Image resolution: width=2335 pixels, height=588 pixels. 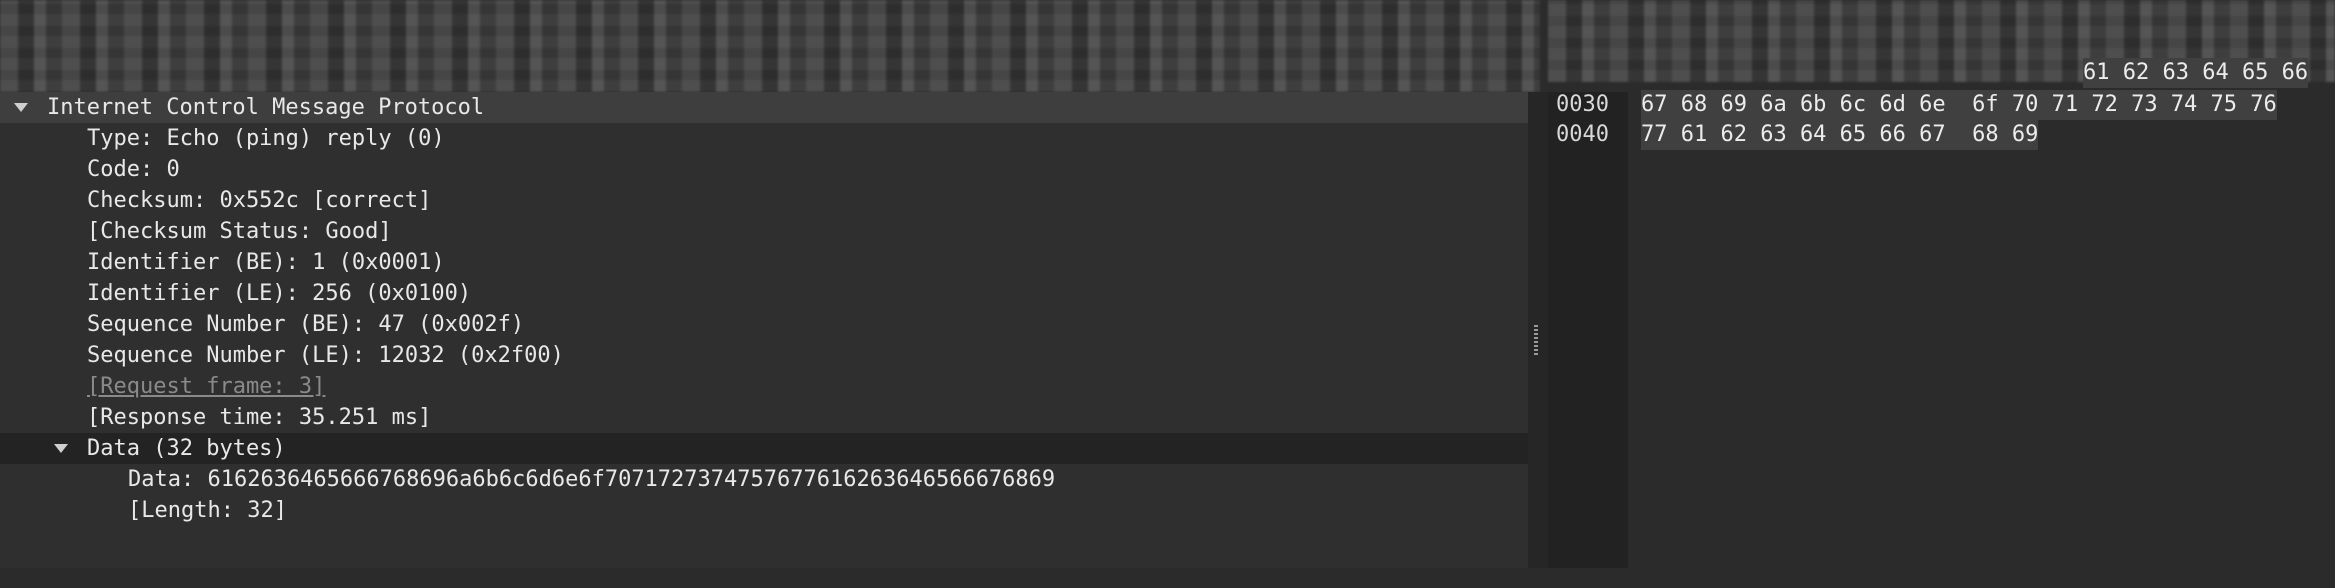 I want to click on field-row: [Checksum Status: Good], so click(x=764, y=231).